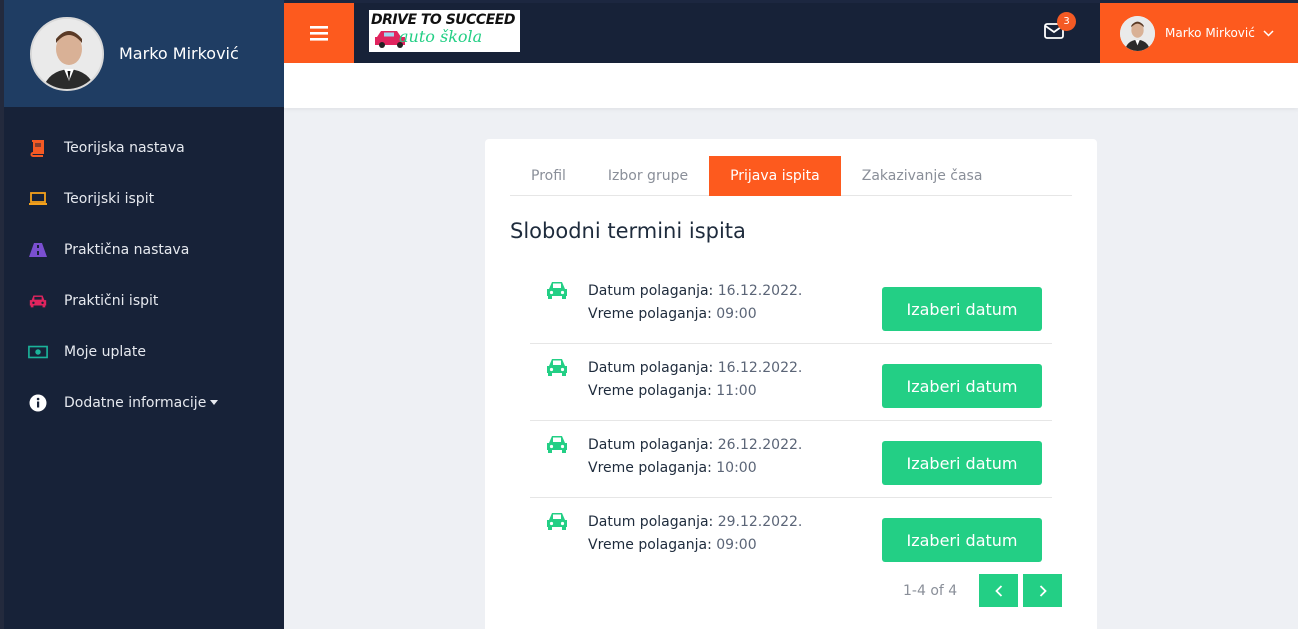  I want to click on slot-time: Vreme polaganja: 10:00, so click(672, 468).